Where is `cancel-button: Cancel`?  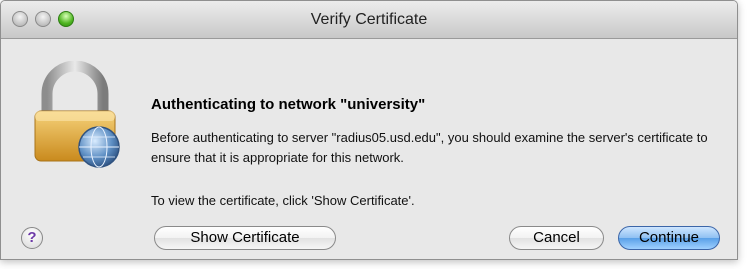 cancel-button: Cancel is located at coordinates (556, 238).